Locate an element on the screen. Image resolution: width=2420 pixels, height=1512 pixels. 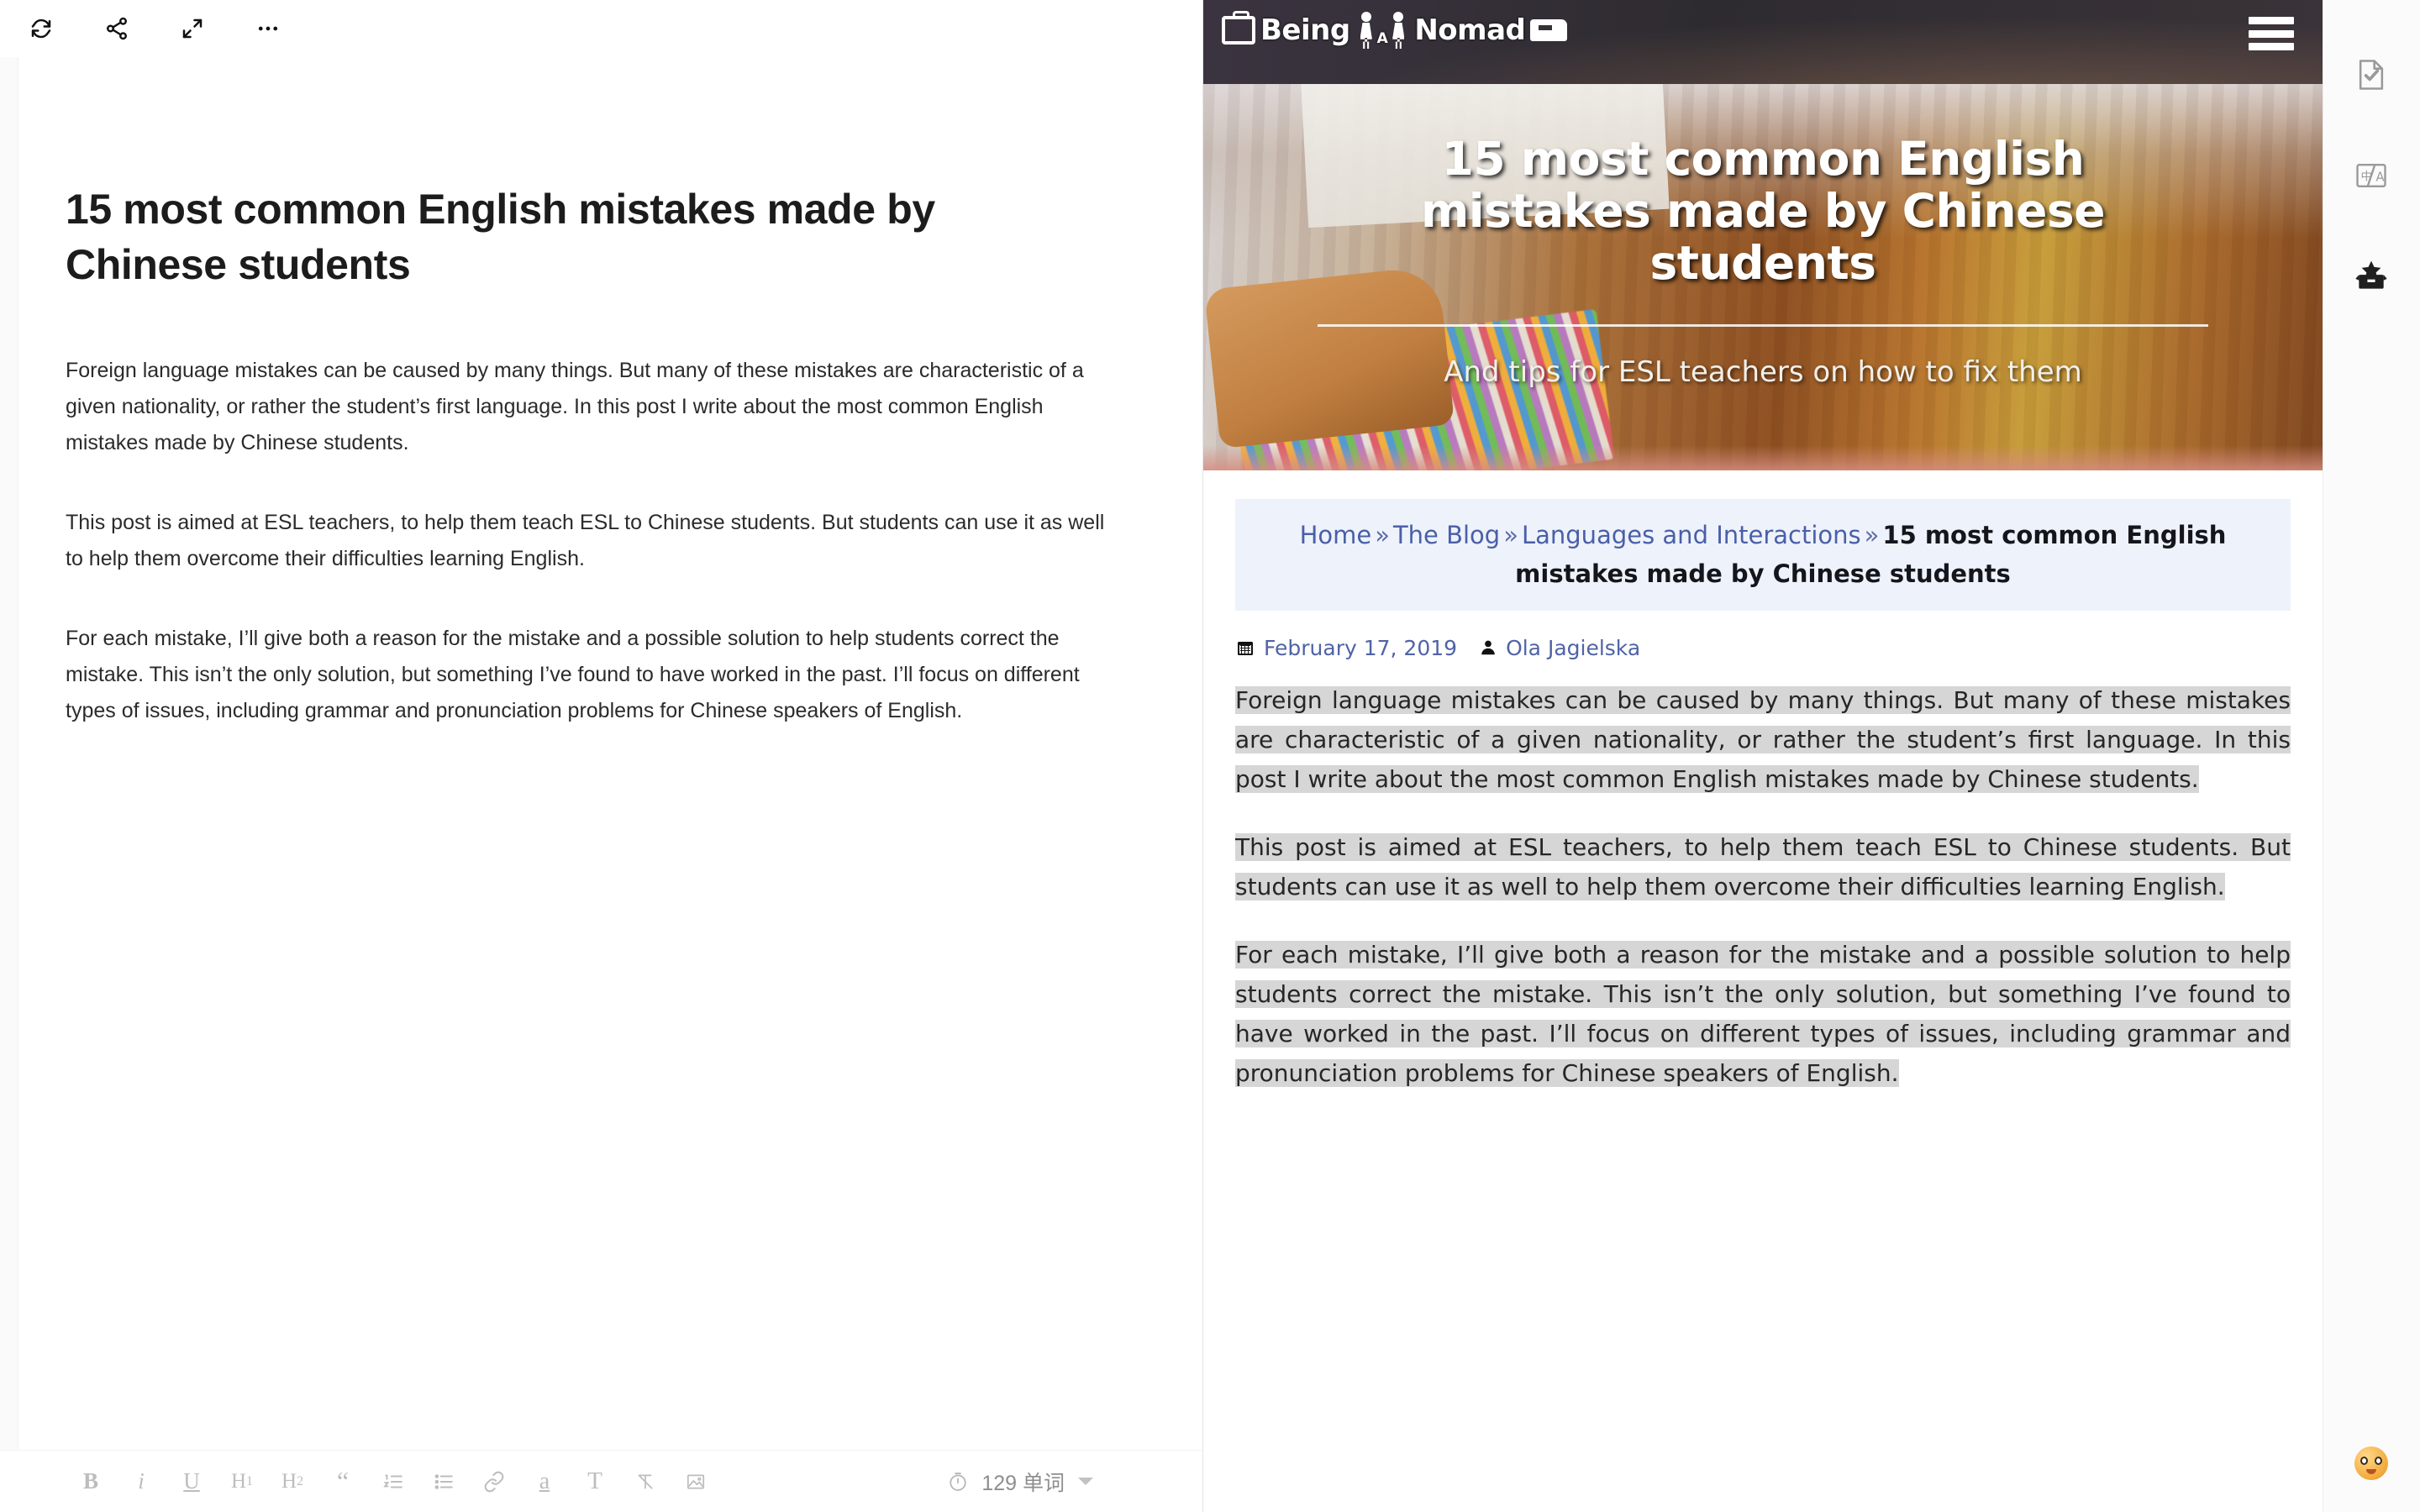
hamburger-menu-icon is located at coordinates (2271, 33).